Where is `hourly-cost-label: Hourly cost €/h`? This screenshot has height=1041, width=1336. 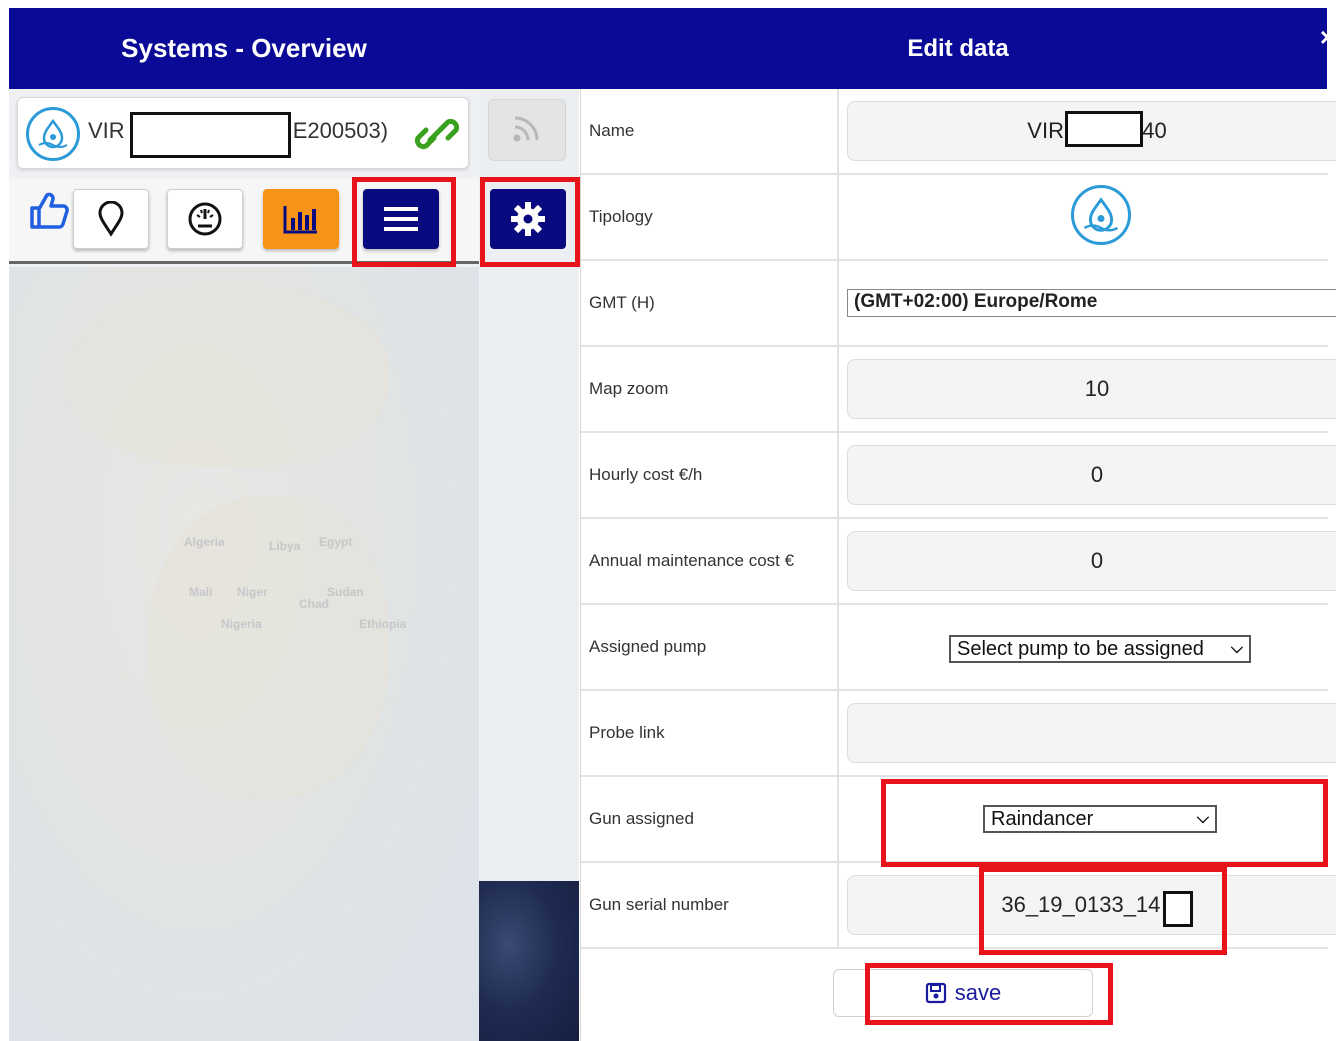
hourly-cost-label: Hourly cost €/h is located at coordinates (646, 474).